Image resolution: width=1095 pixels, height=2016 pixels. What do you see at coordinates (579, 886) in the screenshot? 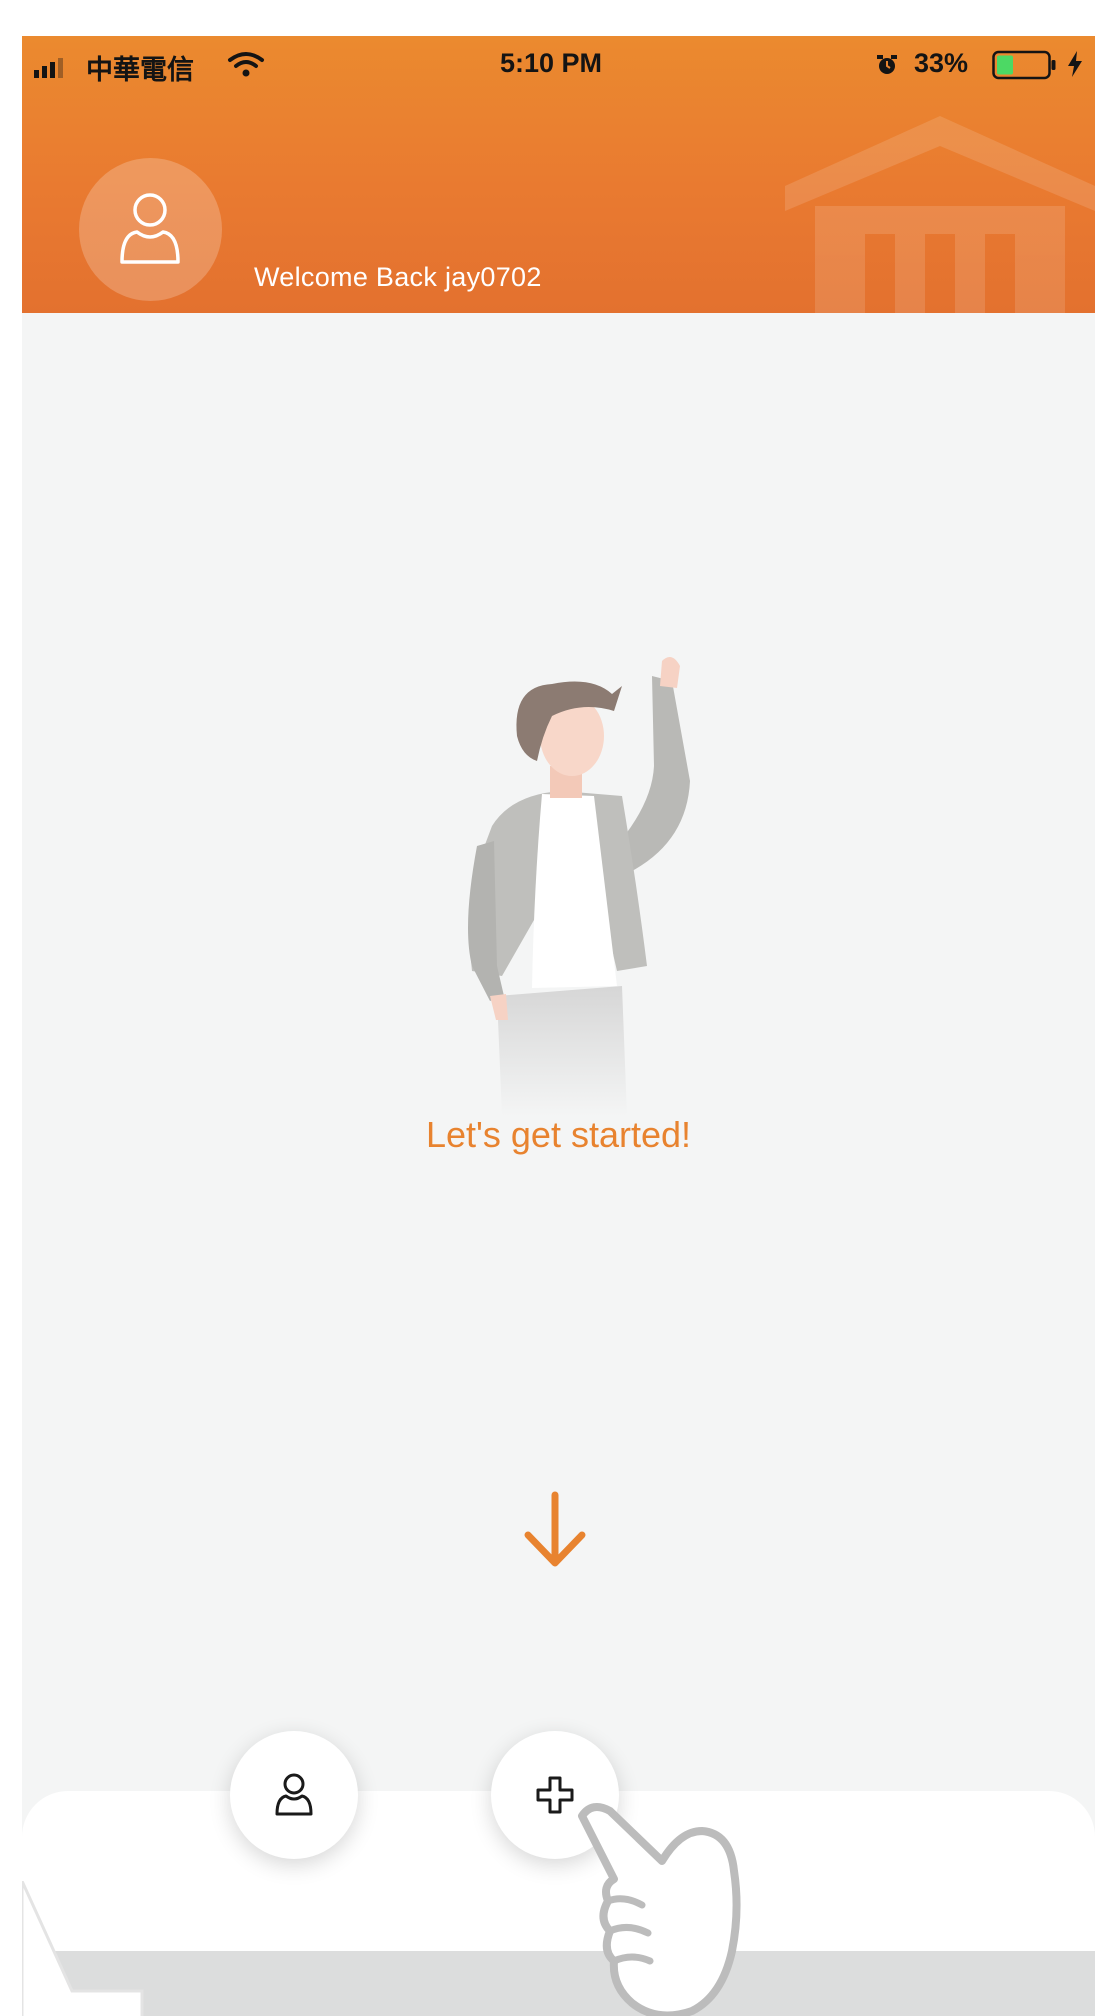
I see `waving-person-illustration` at bounding box center [579, 886].